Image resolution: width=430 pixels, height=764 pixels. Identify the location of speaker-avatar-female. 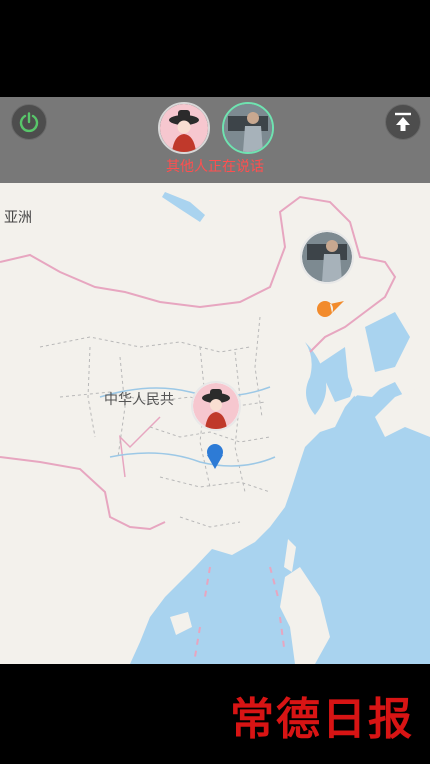
(184, 128).